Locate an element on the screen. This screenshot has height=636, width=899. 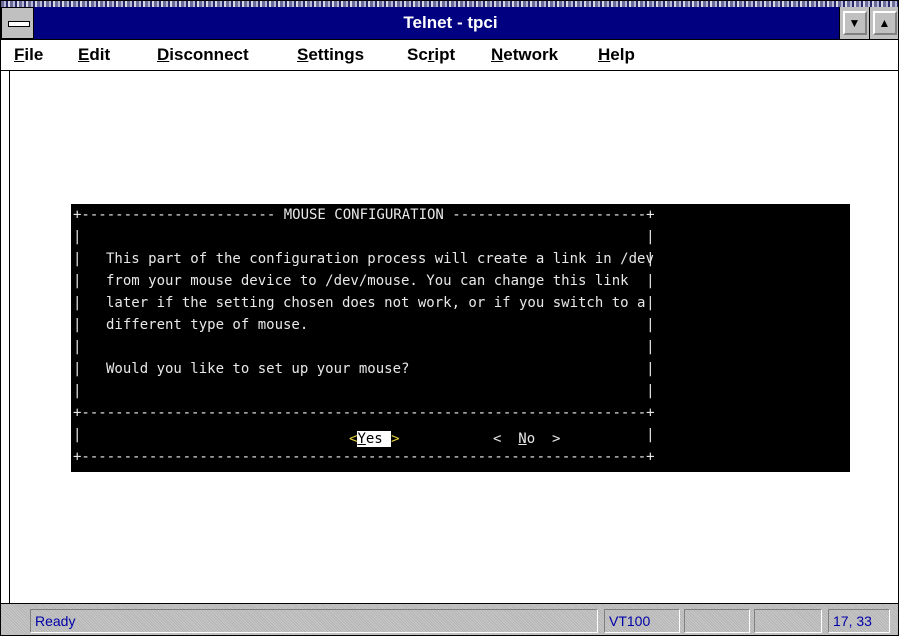
yes-button: <Yes > is located at coordinates (374, 439).